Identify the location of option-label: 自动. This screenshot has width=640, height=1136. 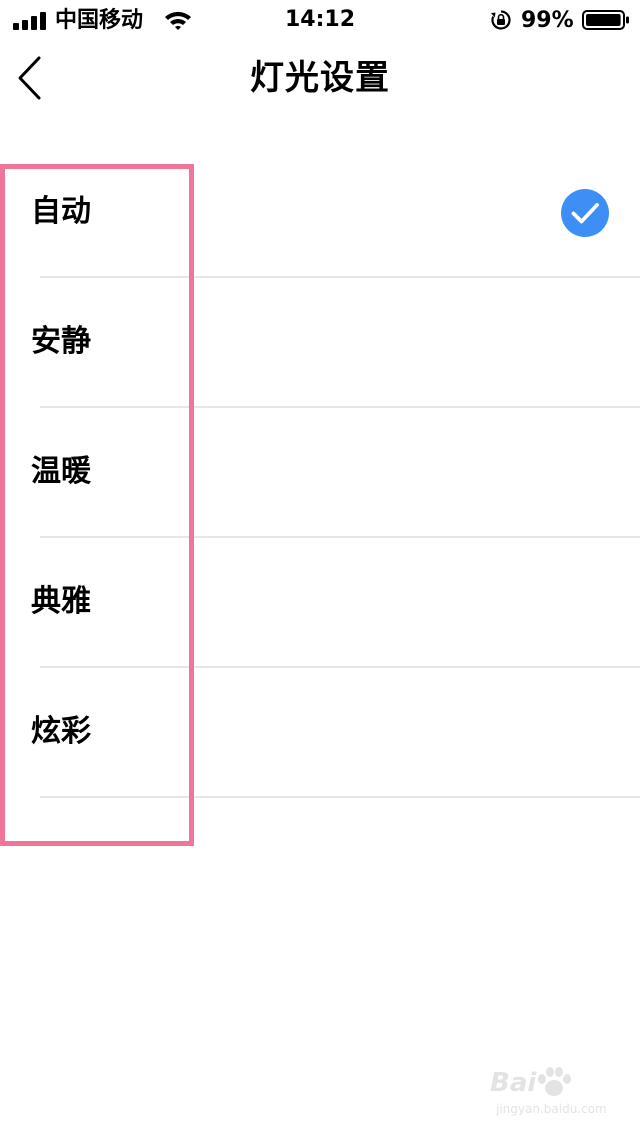
(61, 211).